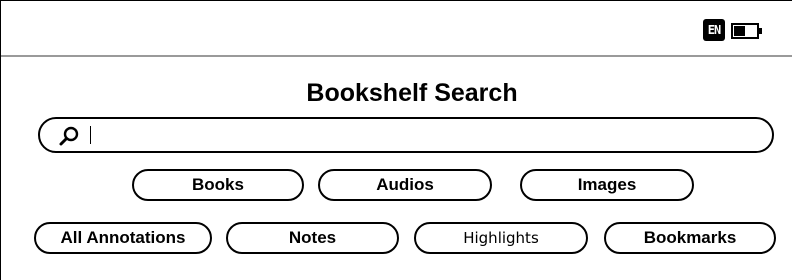 This screenshot has width=792, height=280. I want to click on language-indicator: EN, so click(714, 30).